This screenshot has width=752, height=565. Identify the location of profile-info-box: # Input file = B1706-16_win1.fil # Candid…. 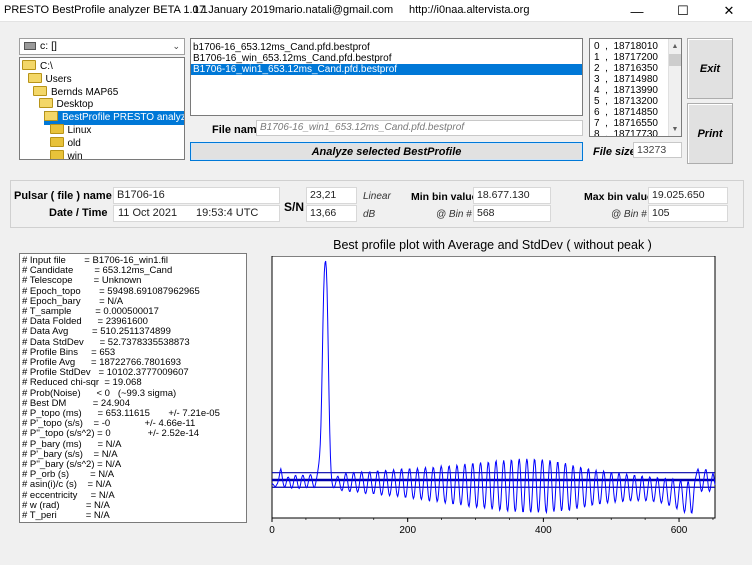
(133, 388).